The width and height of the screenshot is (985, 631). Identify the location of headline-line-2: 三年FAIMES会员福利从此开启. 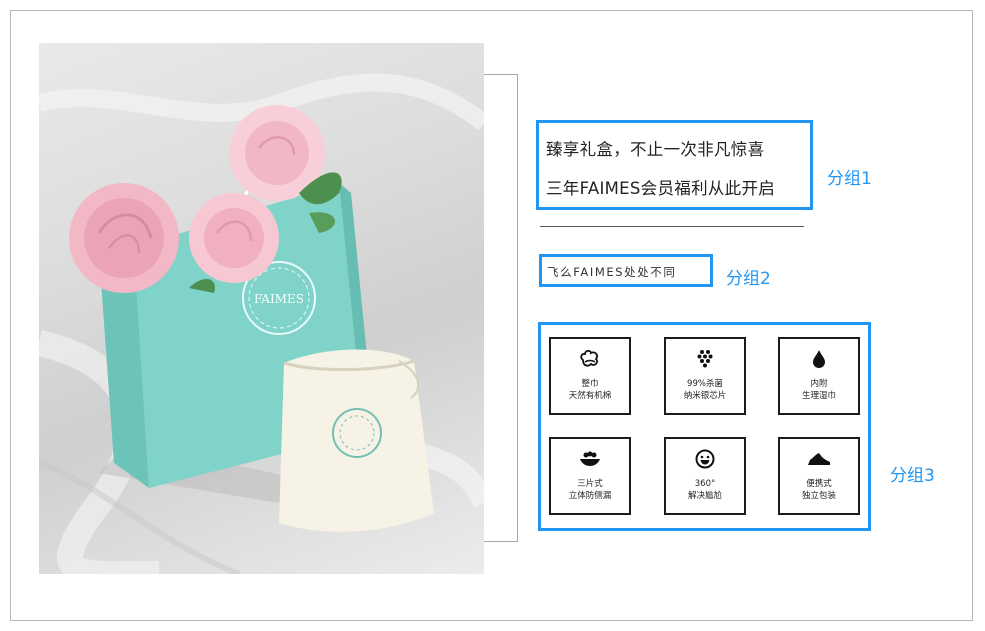
(661, 188).